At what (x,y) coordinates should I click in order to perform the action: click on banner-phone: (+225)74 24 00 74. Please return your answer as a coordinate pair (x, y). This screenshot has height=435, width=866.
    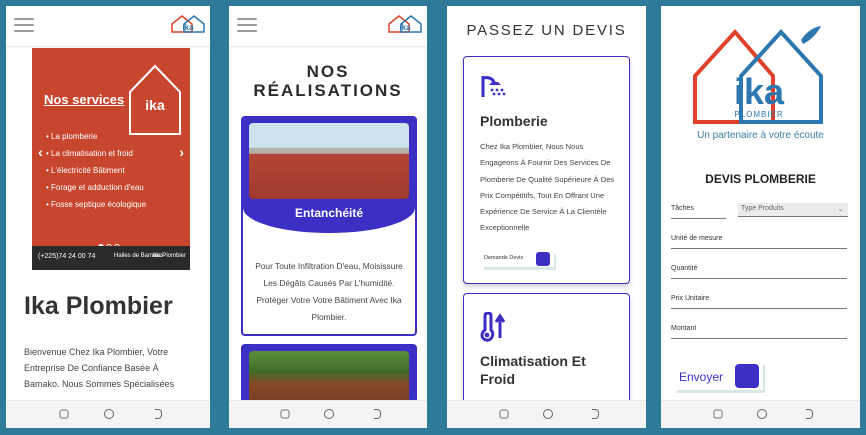
    Looking at the image, I should click on (67, 256).